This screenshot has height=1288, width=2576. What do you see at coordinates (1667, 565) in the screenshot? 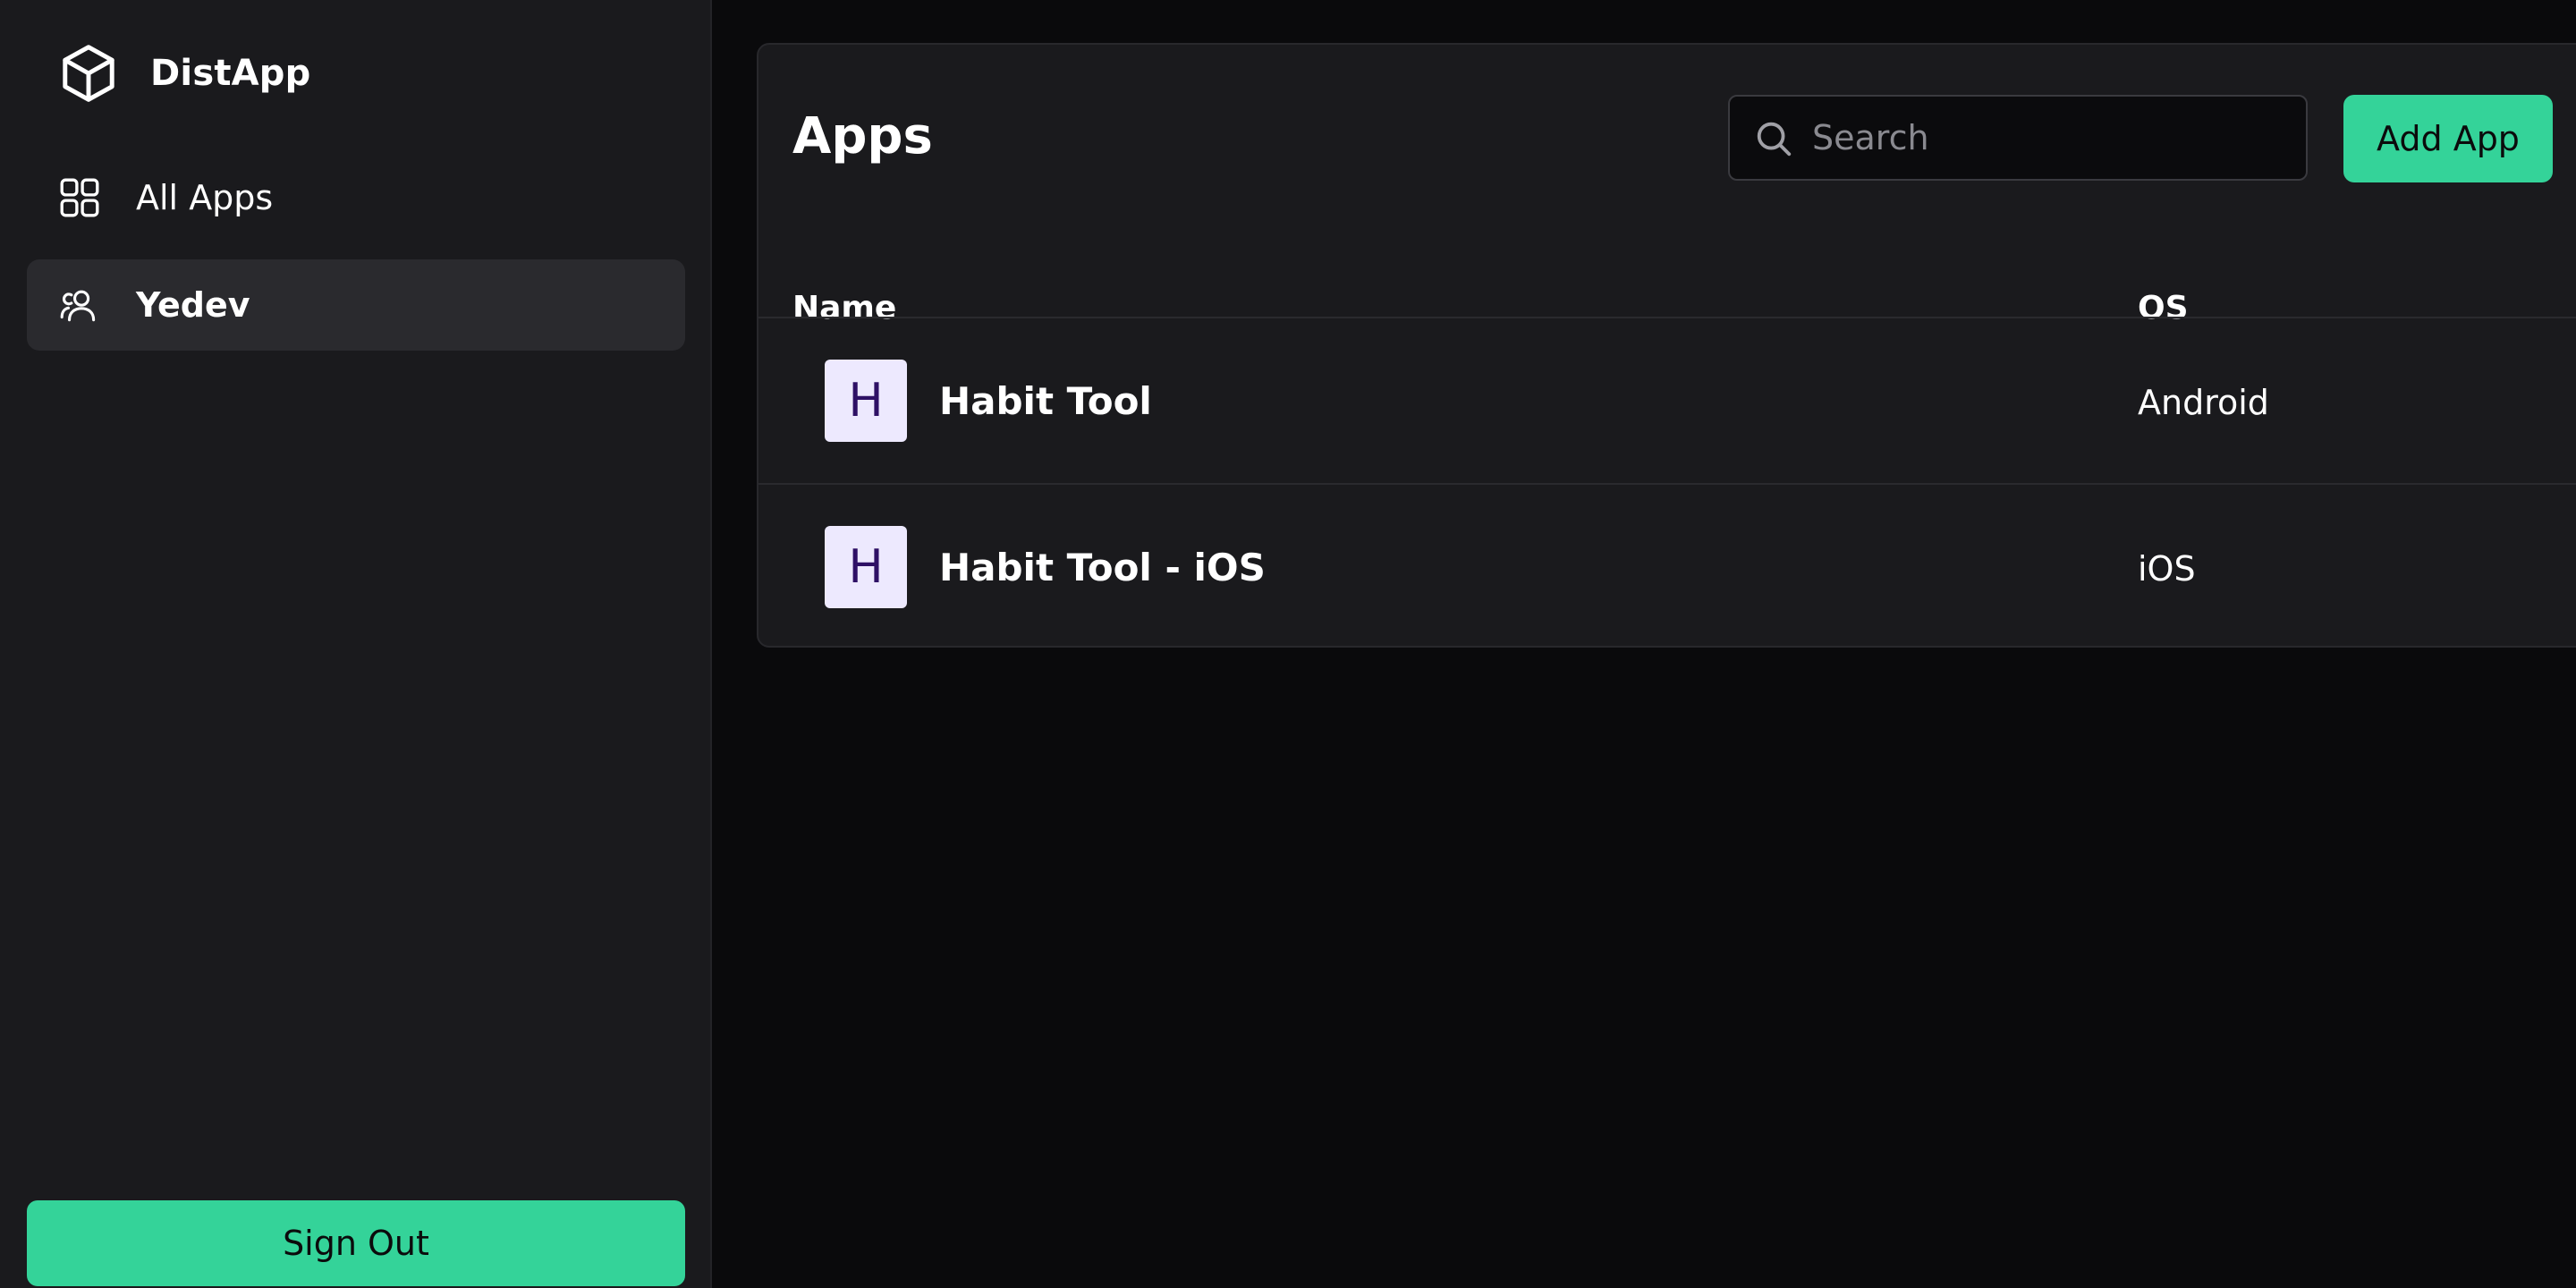
I see `table-row: H Habit Tool - iOS iOS` at bounding box center [1667, 565].